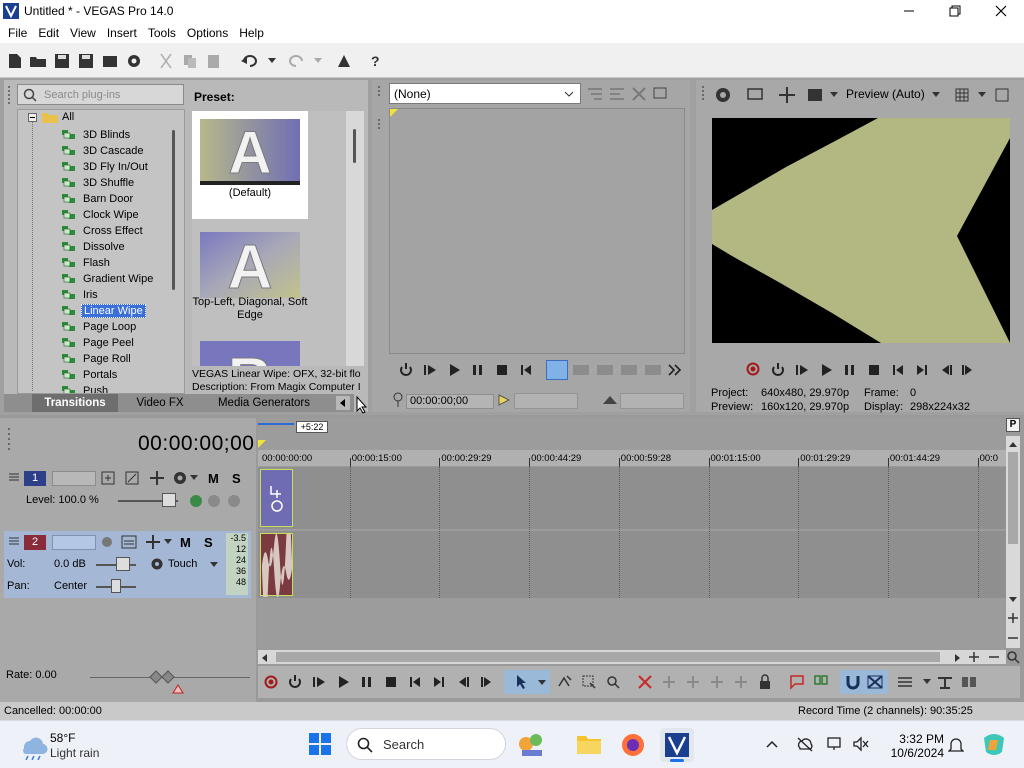  I want to click on next-frame-icon, so click(487, 682).